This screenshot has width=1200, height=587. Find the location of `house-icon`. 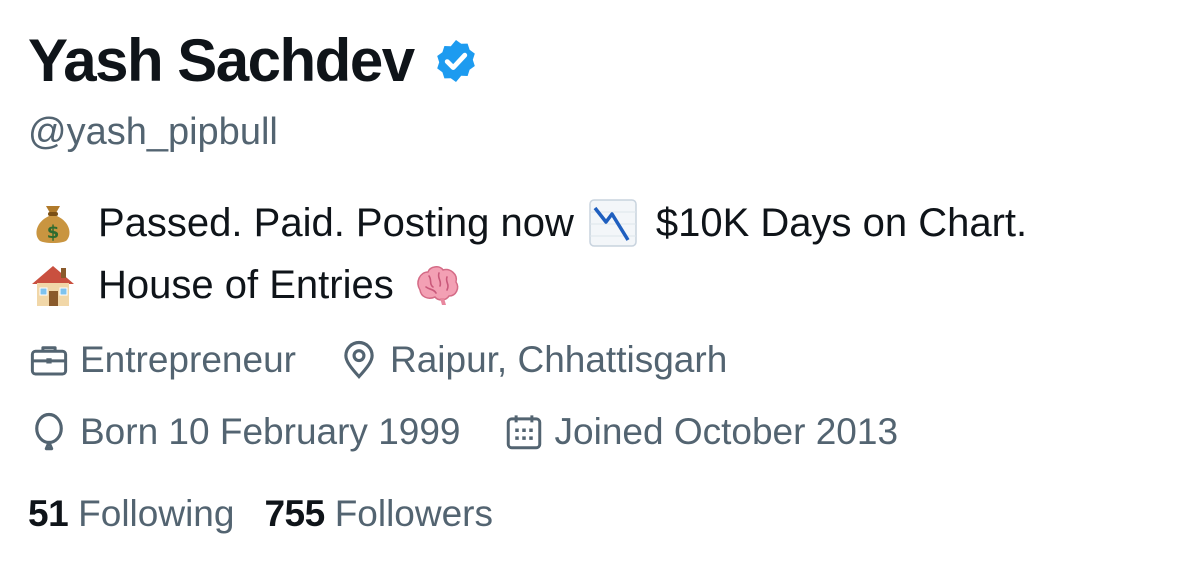

house-icon is located at coordinates (53, 285).